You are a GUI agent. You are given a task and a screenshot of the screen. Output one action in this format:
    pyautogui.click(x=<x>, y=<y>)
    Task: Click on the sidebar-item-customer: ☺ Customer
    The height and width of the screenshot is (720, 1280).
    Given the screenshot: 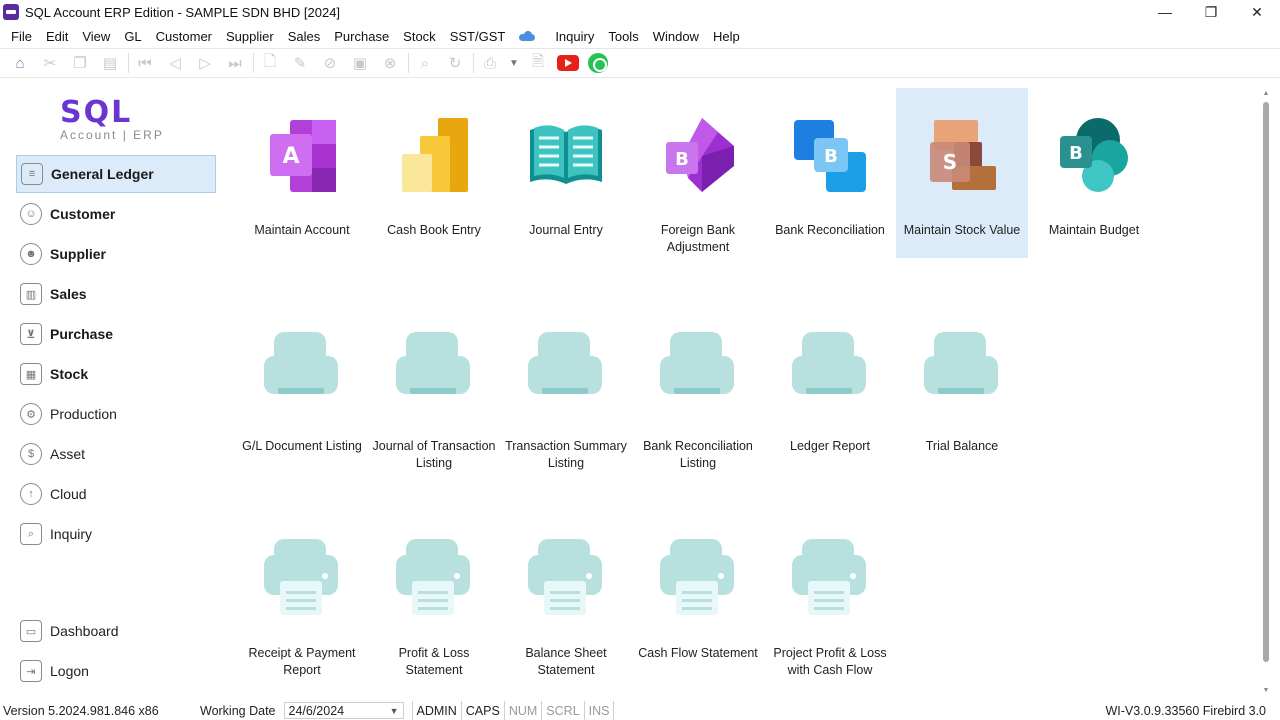 What is the action you would take?
    pyautogui.click(x=116, y=214)
    